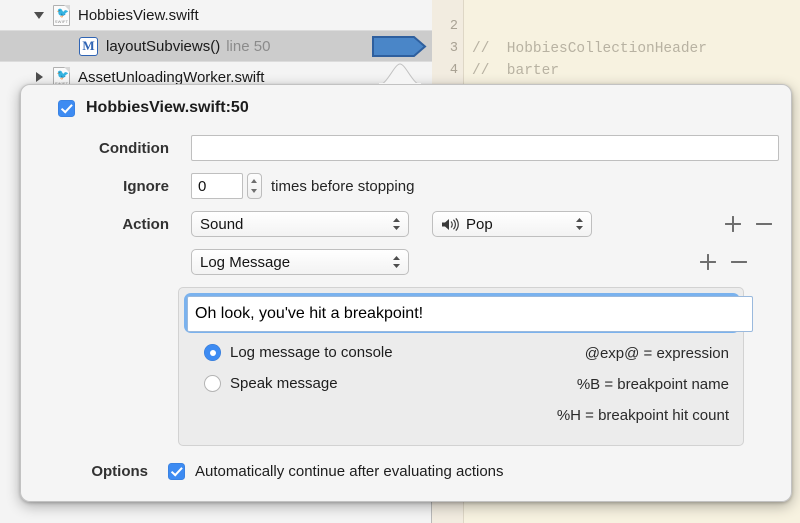 This screenshot has height=523, width=800. What do you see at coordinates (485, 148) in the screenshot?
I see `condition-input` at bounding box center [485, 148].